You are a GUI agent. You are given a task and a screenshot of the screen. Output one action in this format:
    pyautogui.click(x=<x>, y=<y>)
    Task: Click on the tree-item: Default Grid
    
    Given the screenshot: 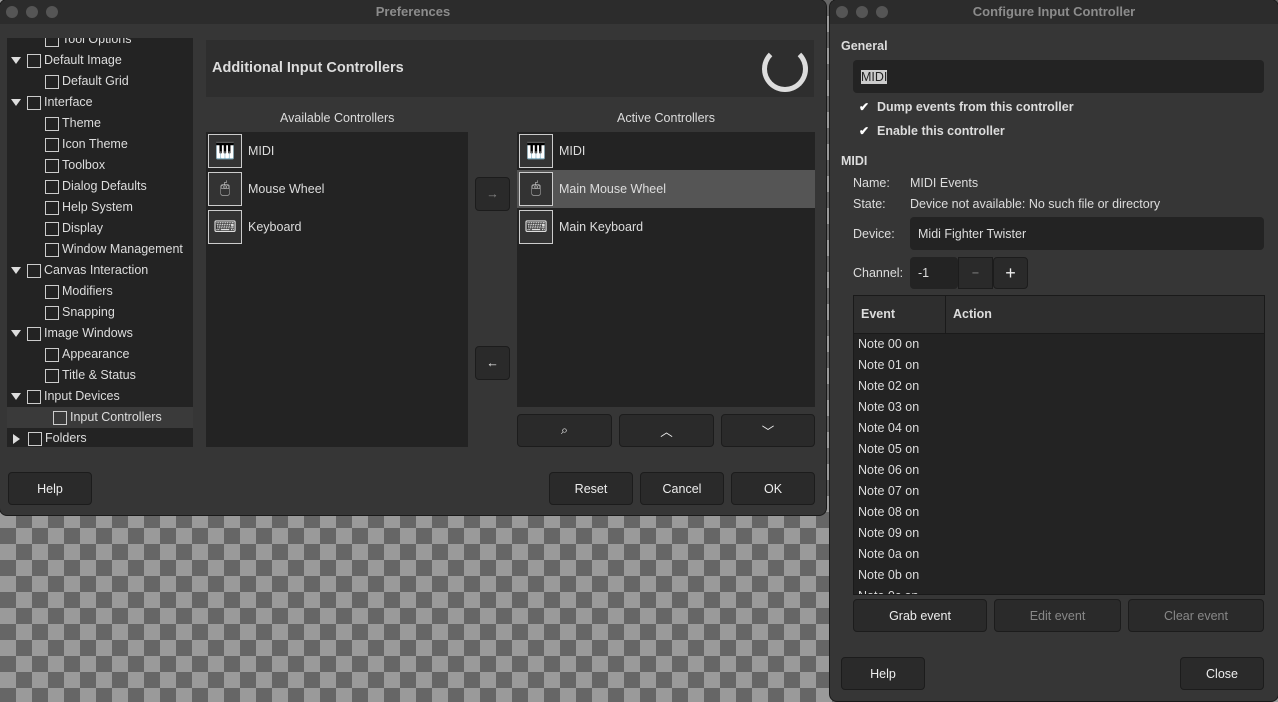 What is the action you would take?
    pyautogui.click(x=87, y=81)
    